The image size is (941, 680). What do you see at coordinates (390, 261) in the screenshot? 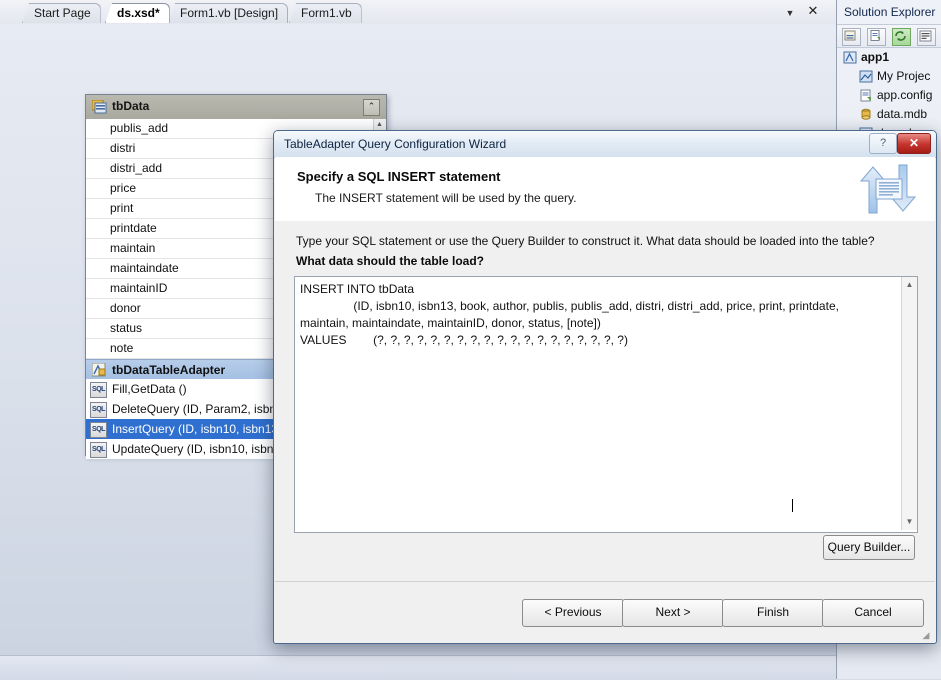
I see `question-text: What data should the table load?` at bounding box center [390, 261].